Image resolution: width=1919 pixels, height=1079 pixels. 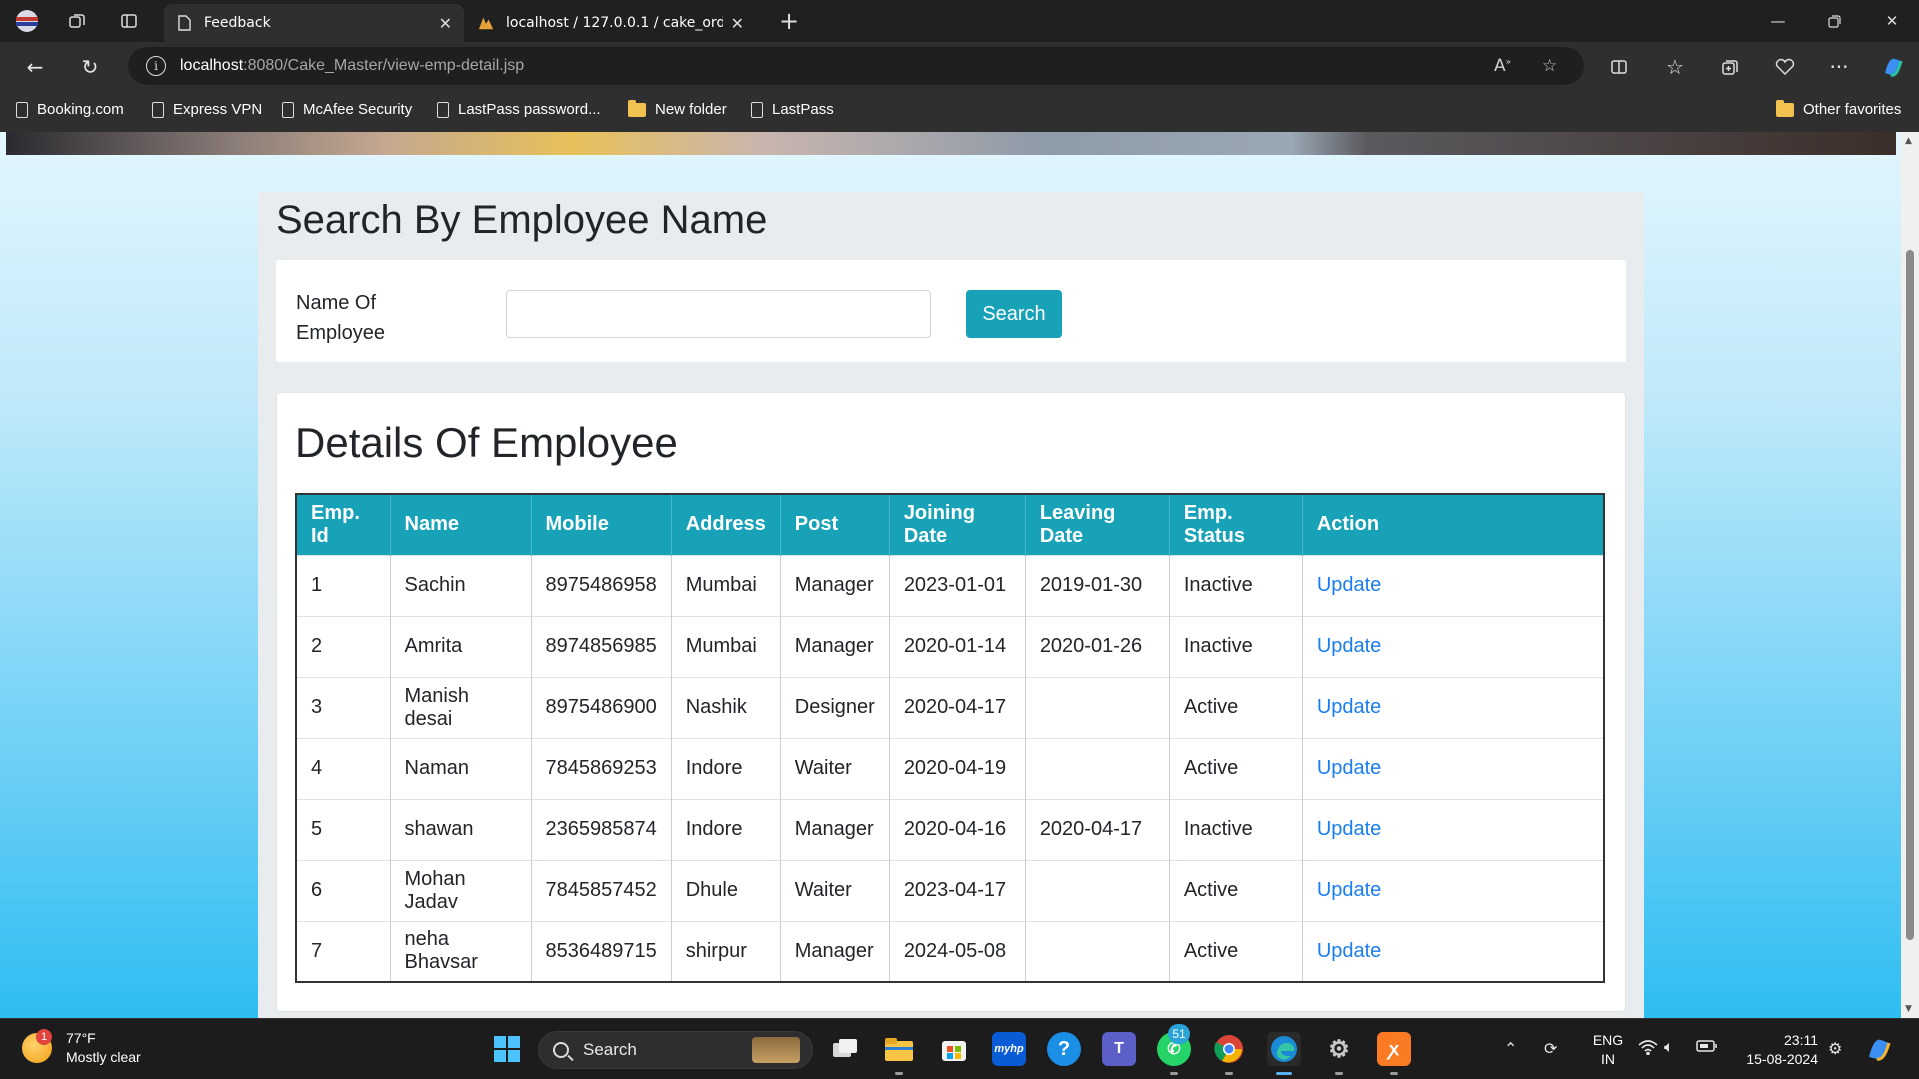 I want to click on scrollbar-thumb, so click(x=1910, y=595).